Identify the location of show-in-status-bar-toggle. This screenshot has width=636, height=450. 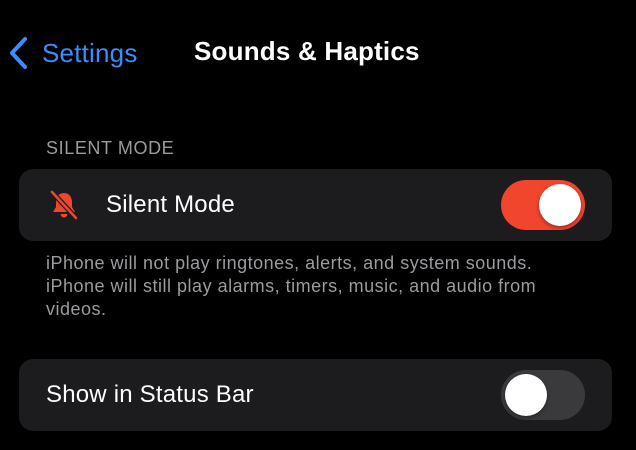
(543, 395).